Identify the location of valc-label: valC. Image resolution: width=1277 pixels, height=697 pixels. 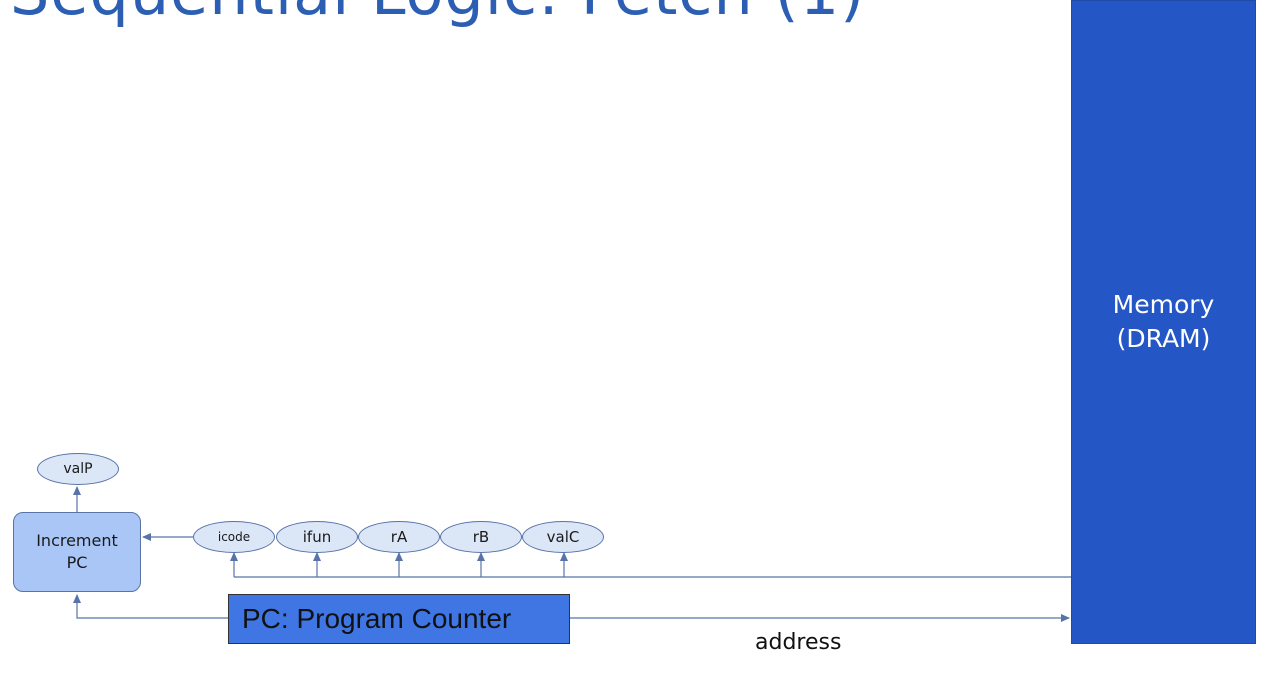
(563, 537).